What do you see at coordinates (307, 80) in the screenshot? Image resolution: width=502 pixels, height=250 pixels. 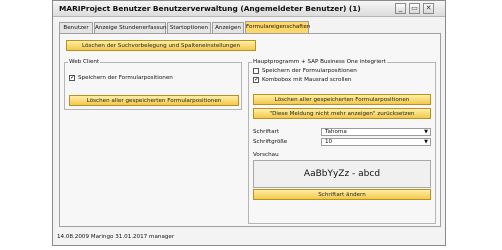 I see `combobox-scroll-label: Kombobox mit Mausrad scrollen` at bounding box center [307, 80].